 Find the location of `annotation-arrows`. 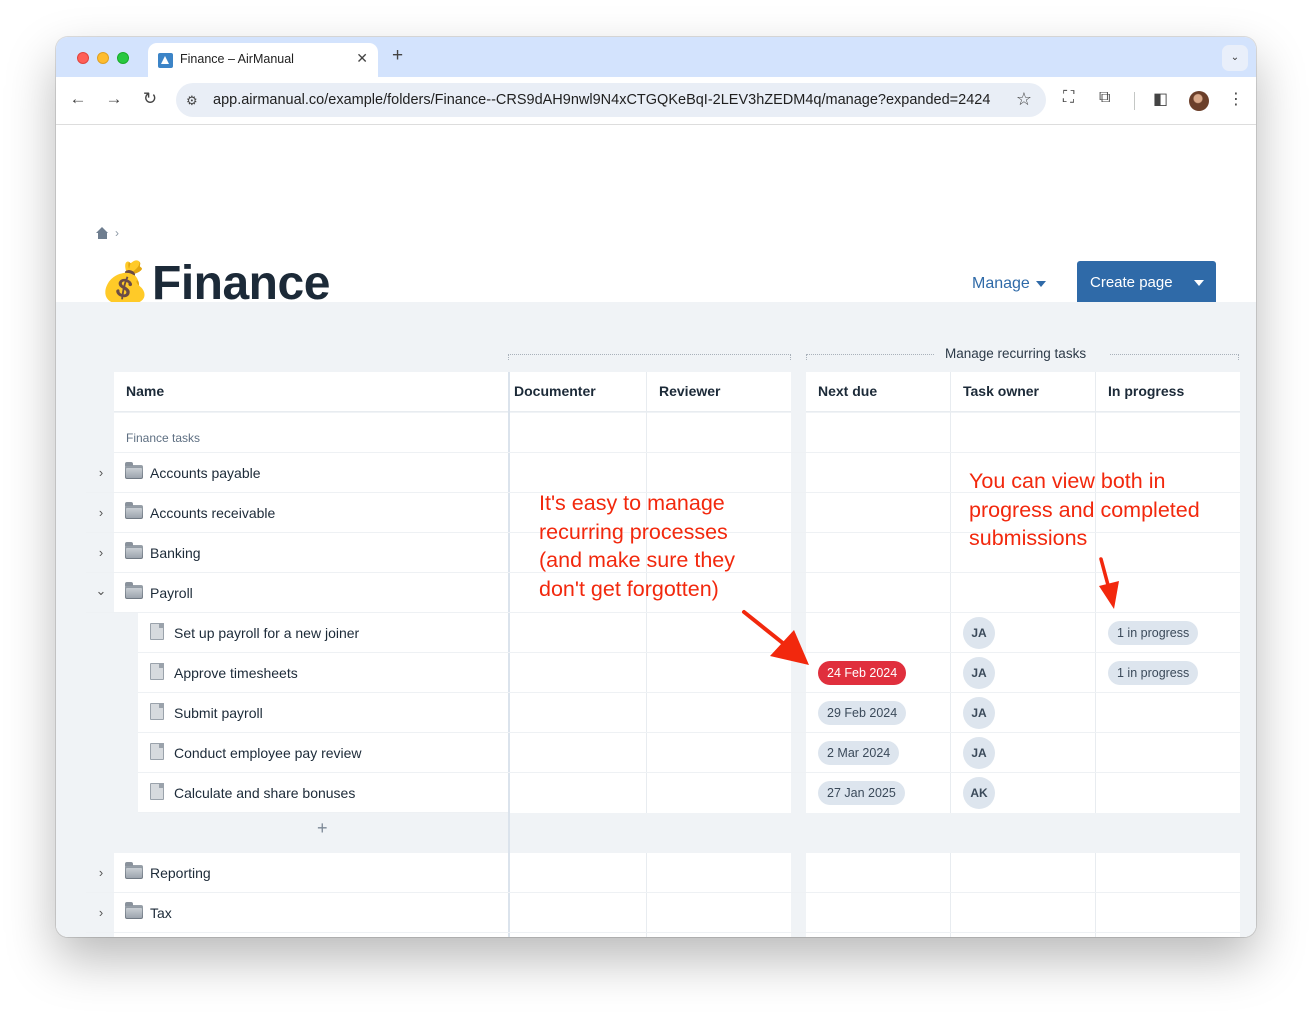

annotation-arrows is located at coordinates (930, 611).